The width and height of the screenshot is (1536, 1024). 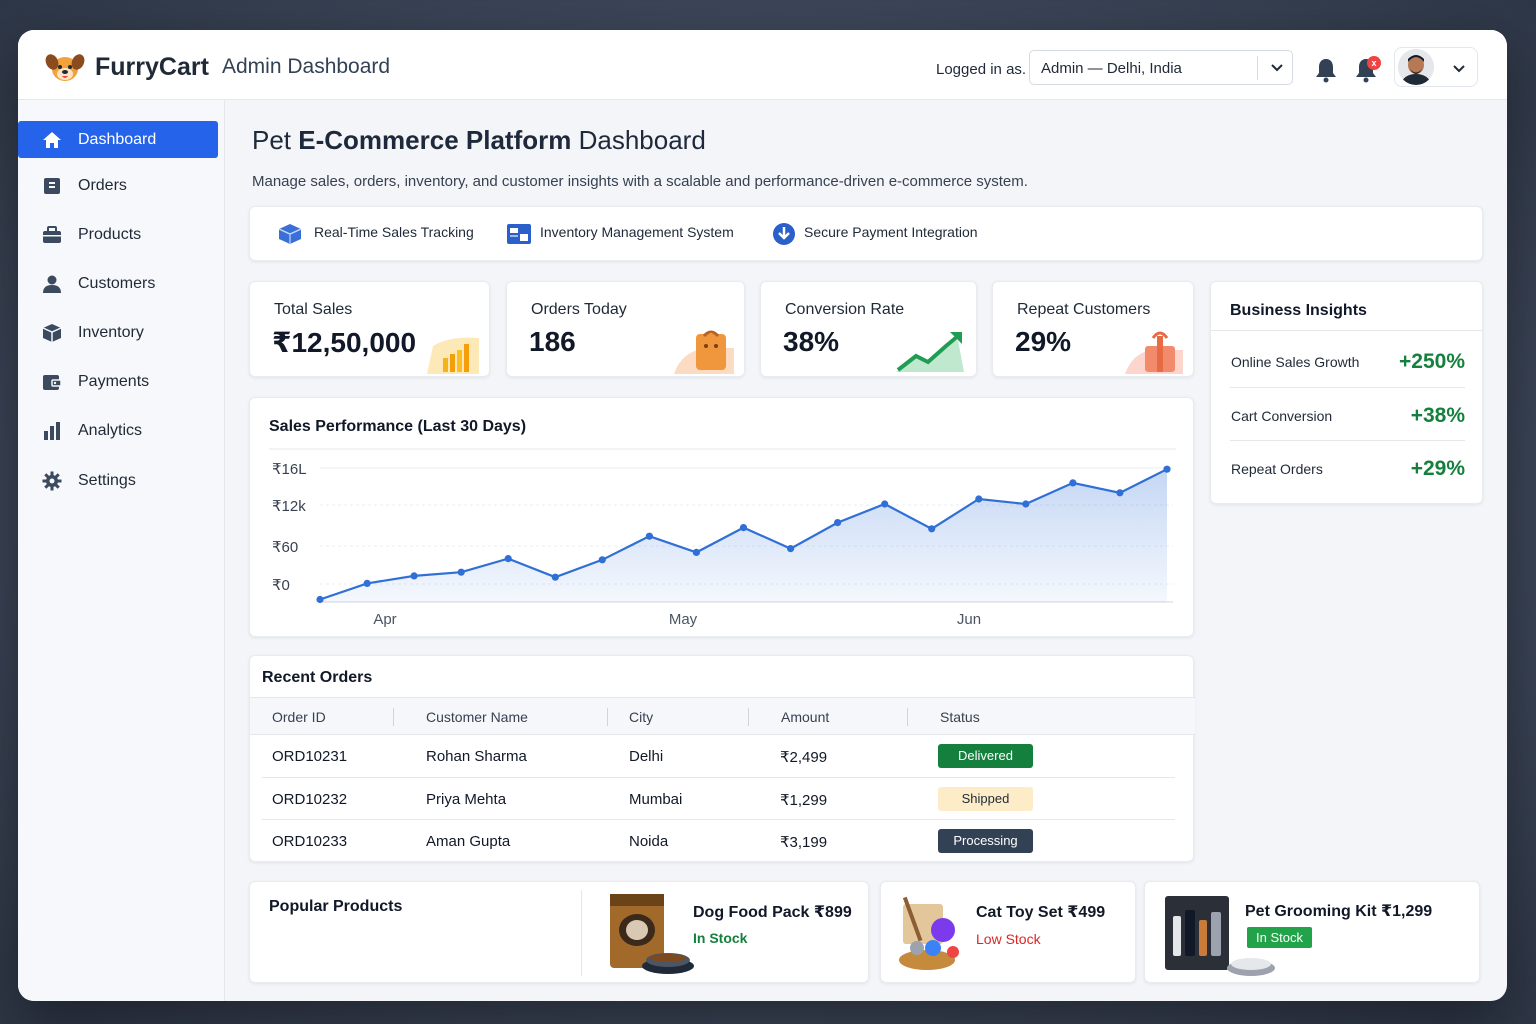 What do you see at coordinates (646, 756) in the screenshot?
I see `city: Delhi` at bounding box center [646, 756].